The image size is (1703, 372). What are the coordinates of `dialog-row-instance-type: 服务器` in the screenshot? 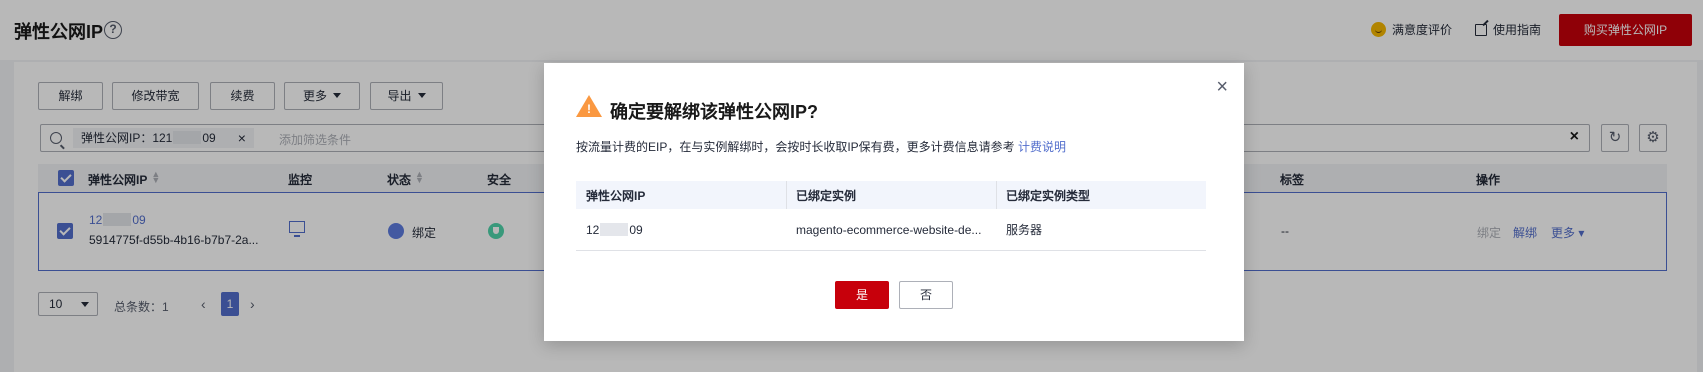 It's located at (1024, 230).